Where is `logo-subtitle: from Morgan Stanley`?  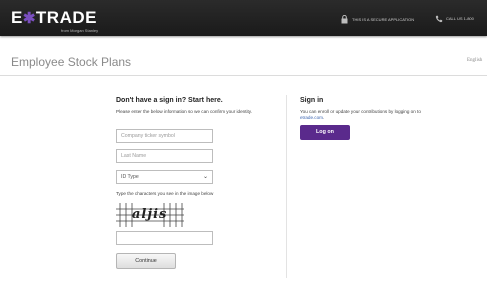
logo-subtitle: from Morgan Stanley is located at coordinates (80, 30).